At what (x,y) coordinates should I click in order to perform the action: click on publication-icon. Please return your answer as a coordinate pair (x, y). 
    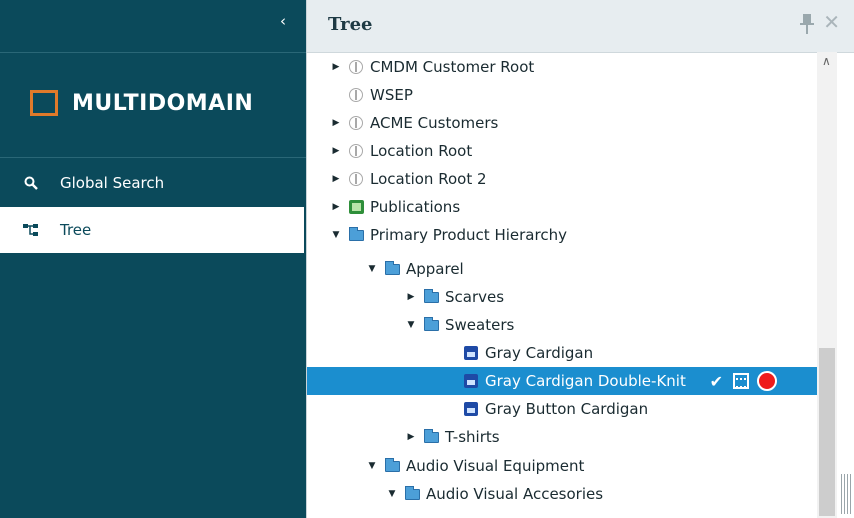
    Looking at the image, I should click on (356, 207).